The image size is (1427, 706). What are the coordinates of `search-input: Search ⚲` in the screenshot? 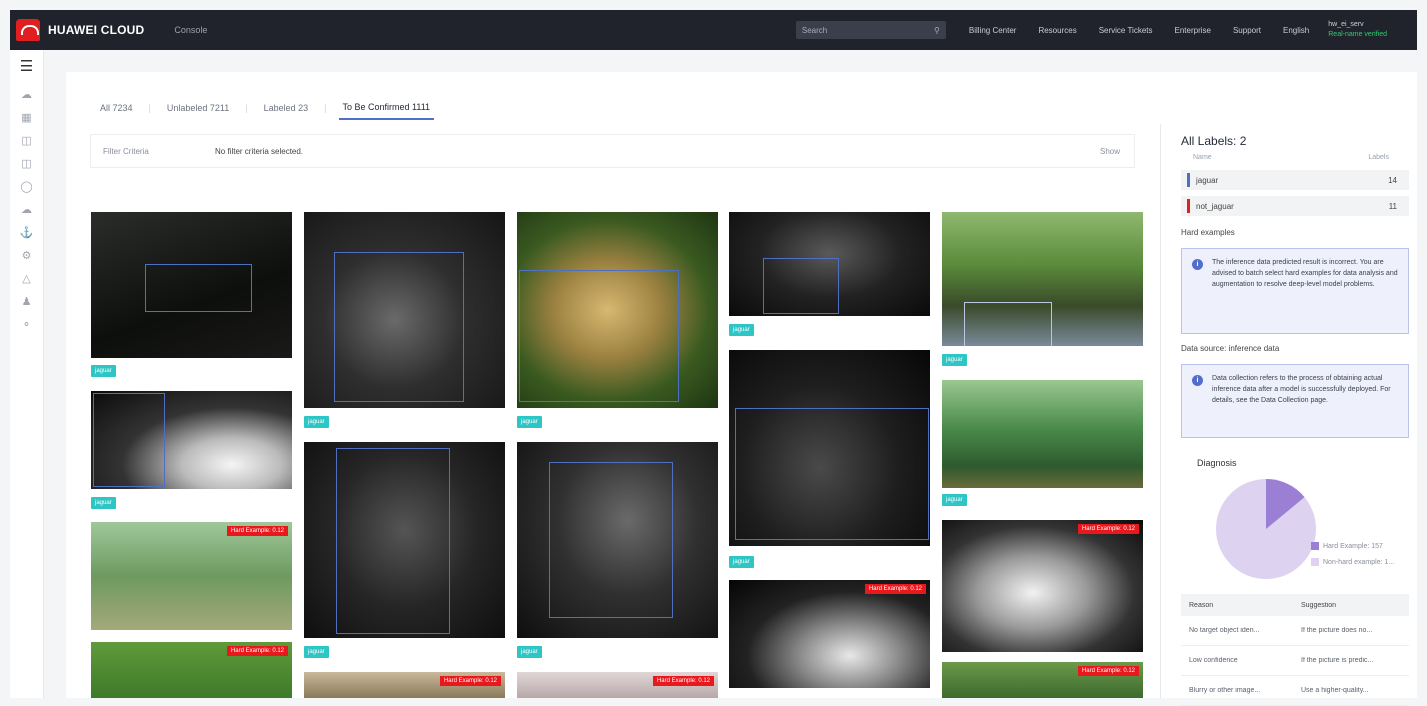 It's located at (870, 30).